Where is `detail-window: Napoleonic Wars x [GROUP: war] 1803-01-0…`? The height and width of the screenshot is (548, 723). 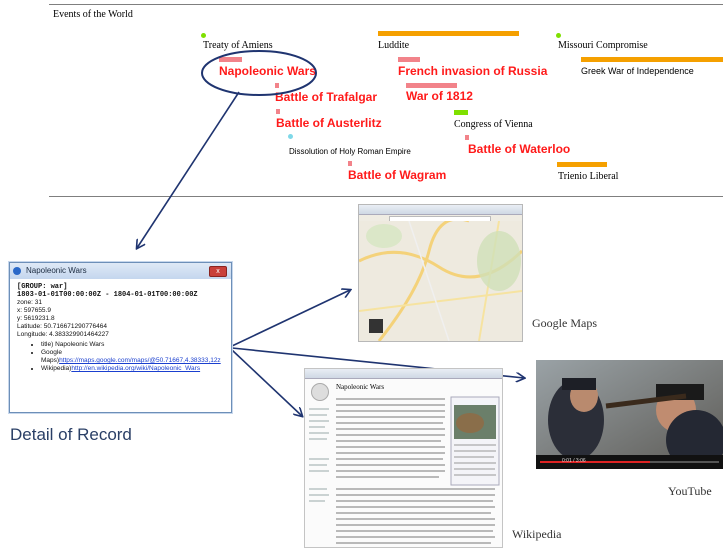
detail-window: Napoleonic Wars x [GROUP: war] 1803-01-0… is located at coordinates (120, 337).